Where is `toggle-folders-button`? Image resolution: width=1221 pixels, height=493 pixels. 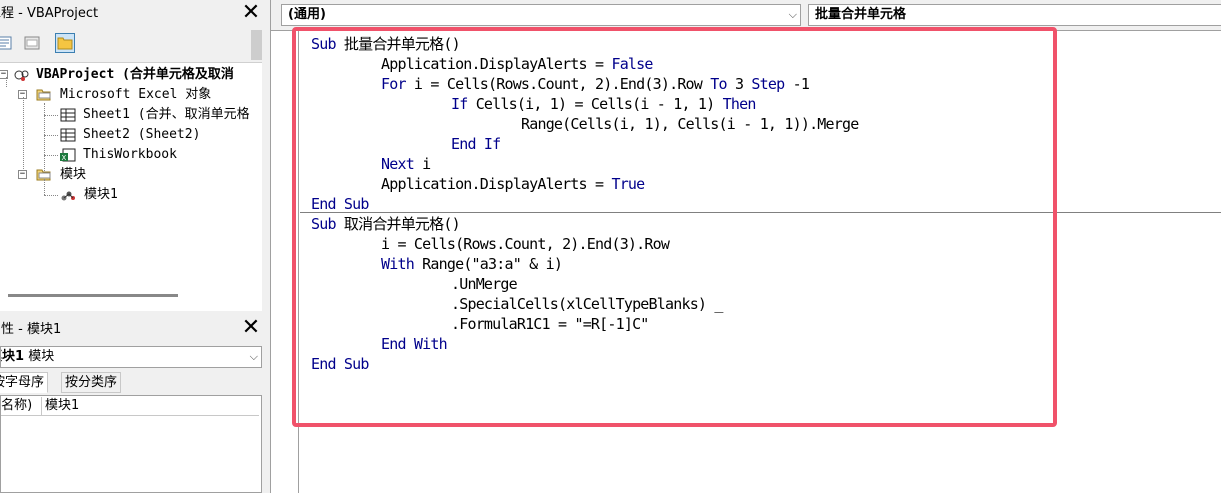 toggle-folders-button is located at coordinates (65, 43).